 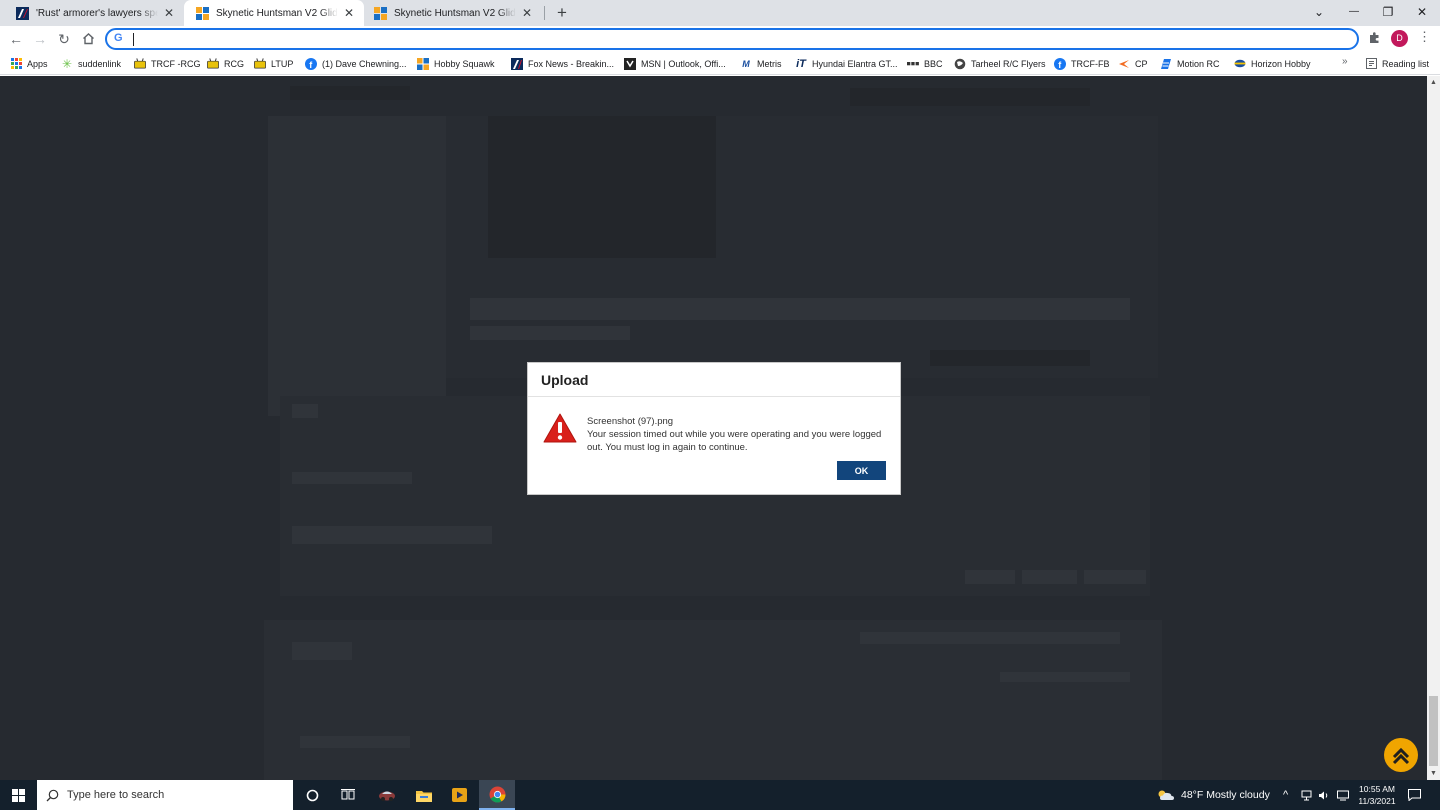 I want to click on bookmark-label: Metris, so click(x=769, y=63).